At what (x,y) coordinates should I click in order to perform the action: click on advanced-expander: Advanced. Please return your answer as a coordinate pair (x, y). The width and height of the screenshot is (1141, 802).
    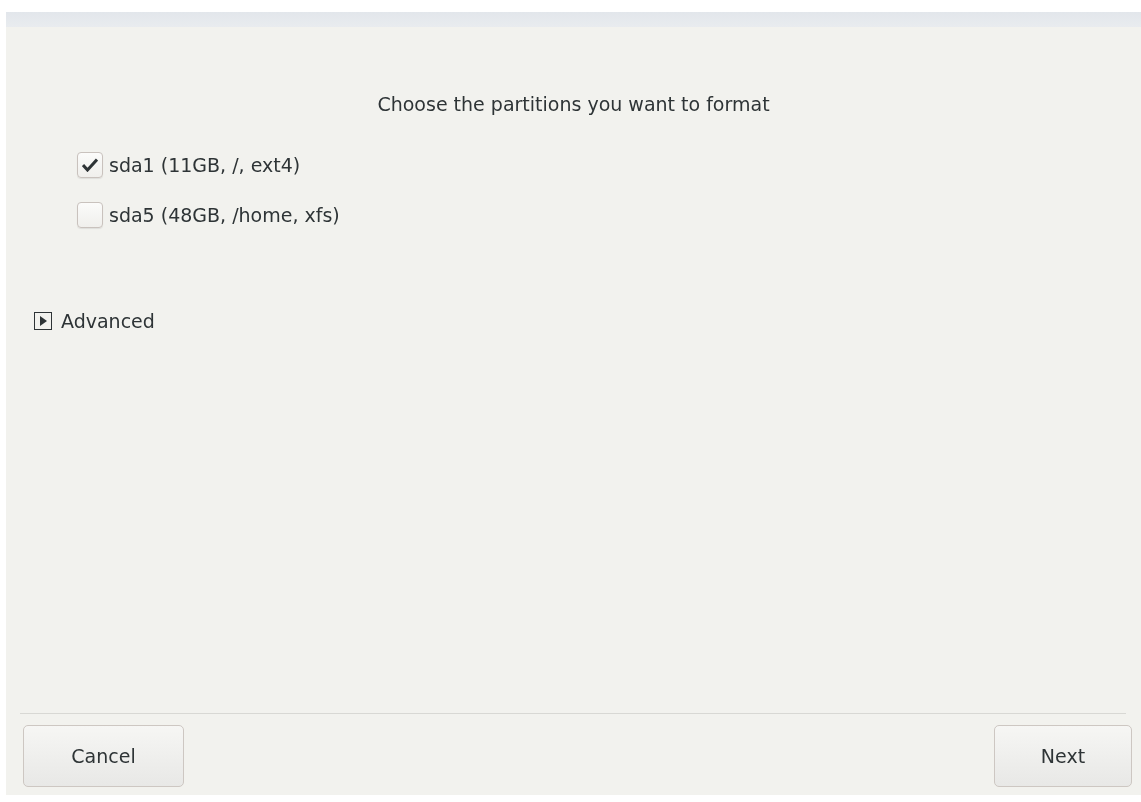
    Looking at the image, I should click on (94, 321).